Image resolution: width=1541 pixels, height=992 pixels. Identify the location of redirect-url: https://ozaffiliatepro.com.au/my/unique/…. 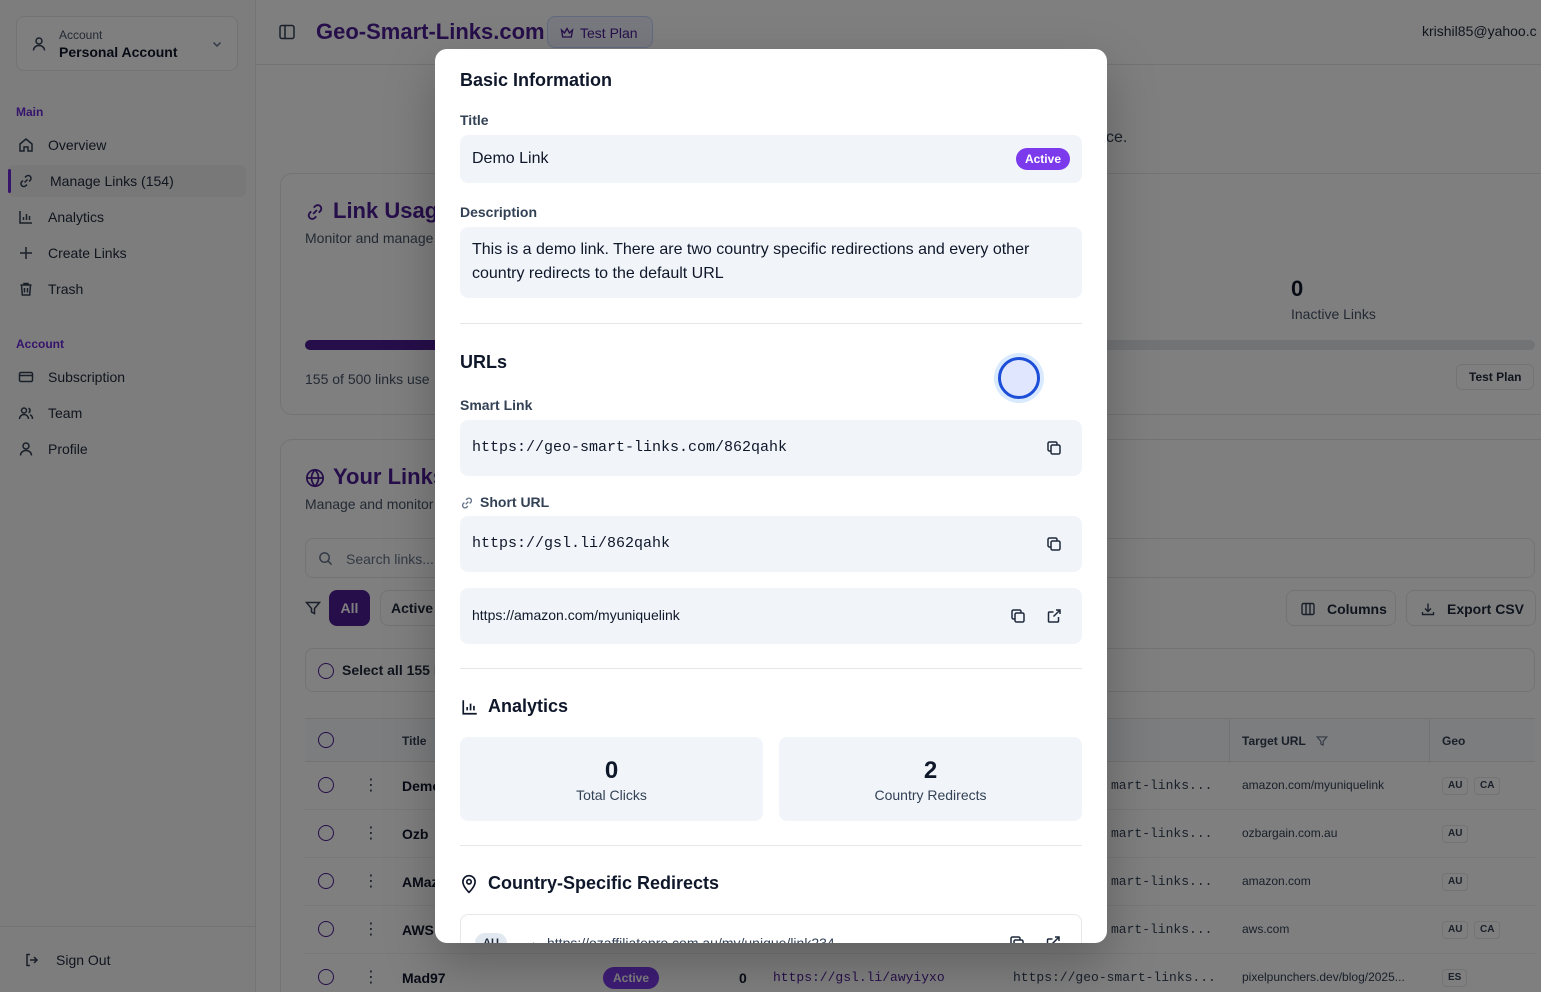
(691, 939).